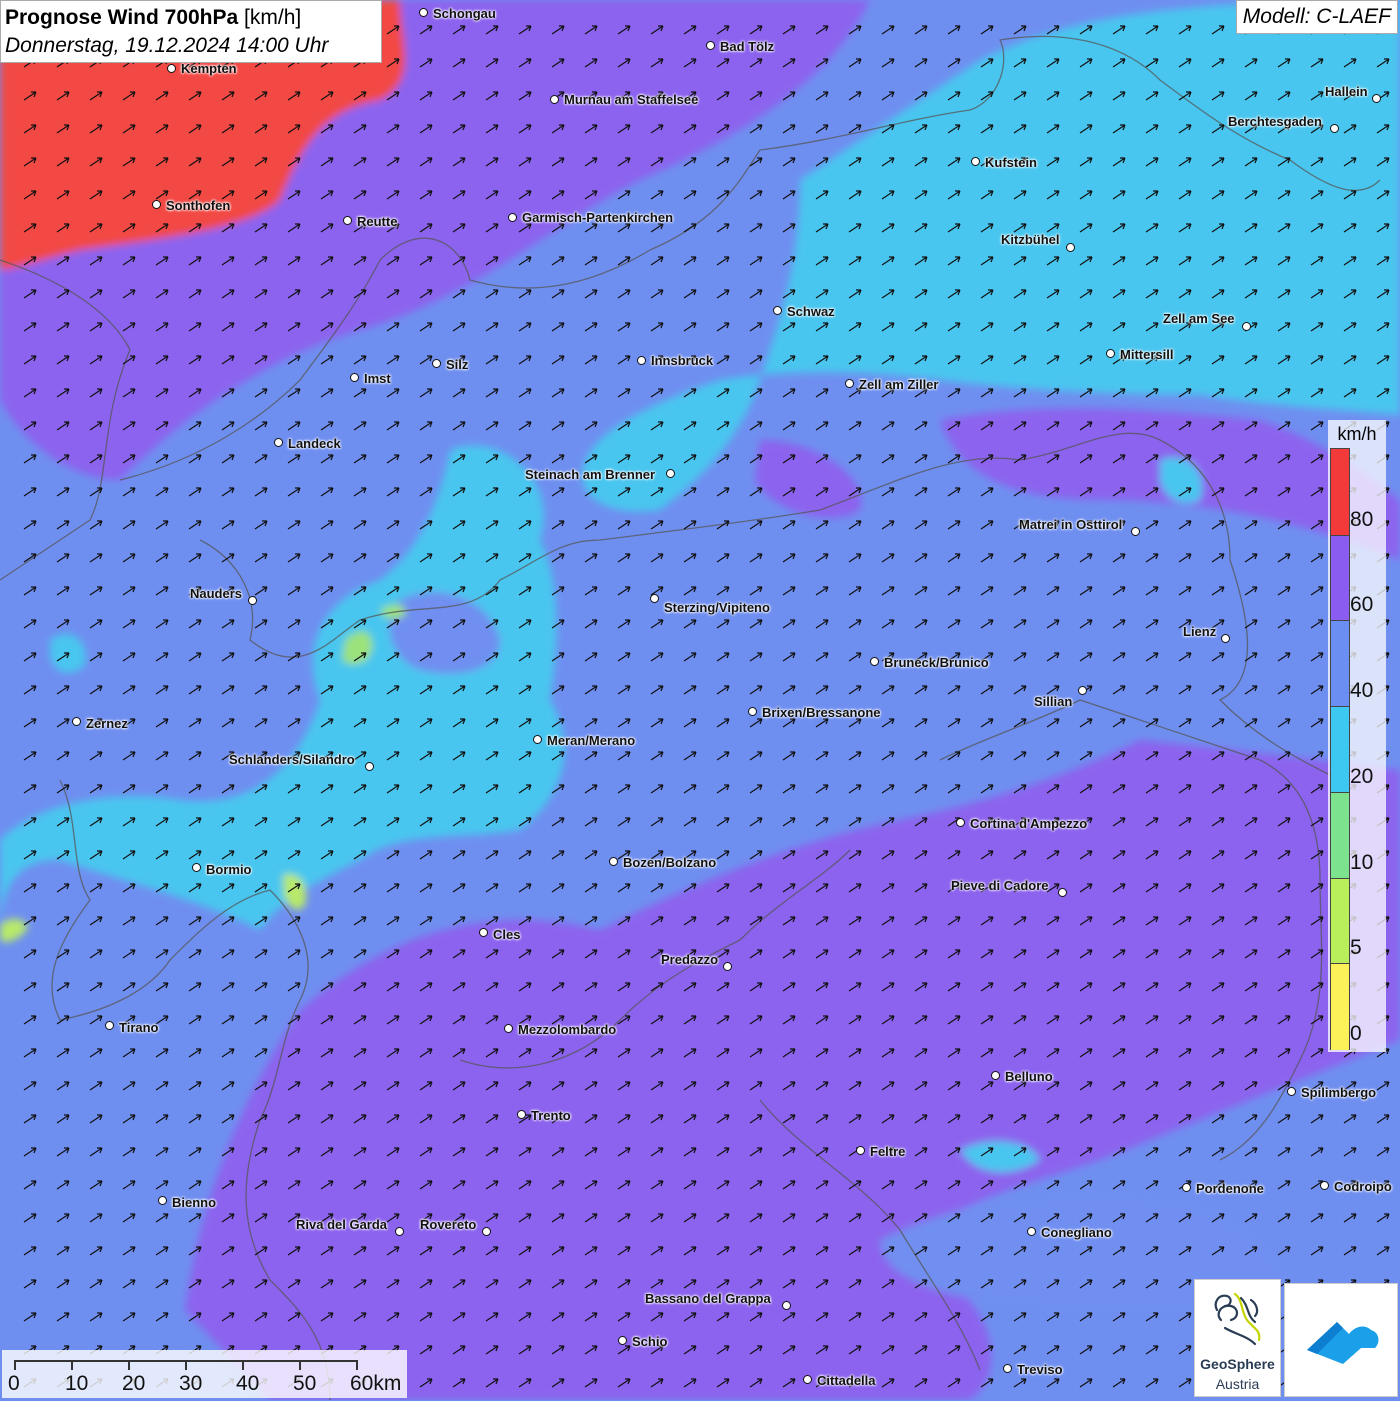 The height and width of the screenshot is (1401, 1400). Describe the element at coordinates (1230, 1188) in the screenshot. I see `city-label: Pordenone` at that location.